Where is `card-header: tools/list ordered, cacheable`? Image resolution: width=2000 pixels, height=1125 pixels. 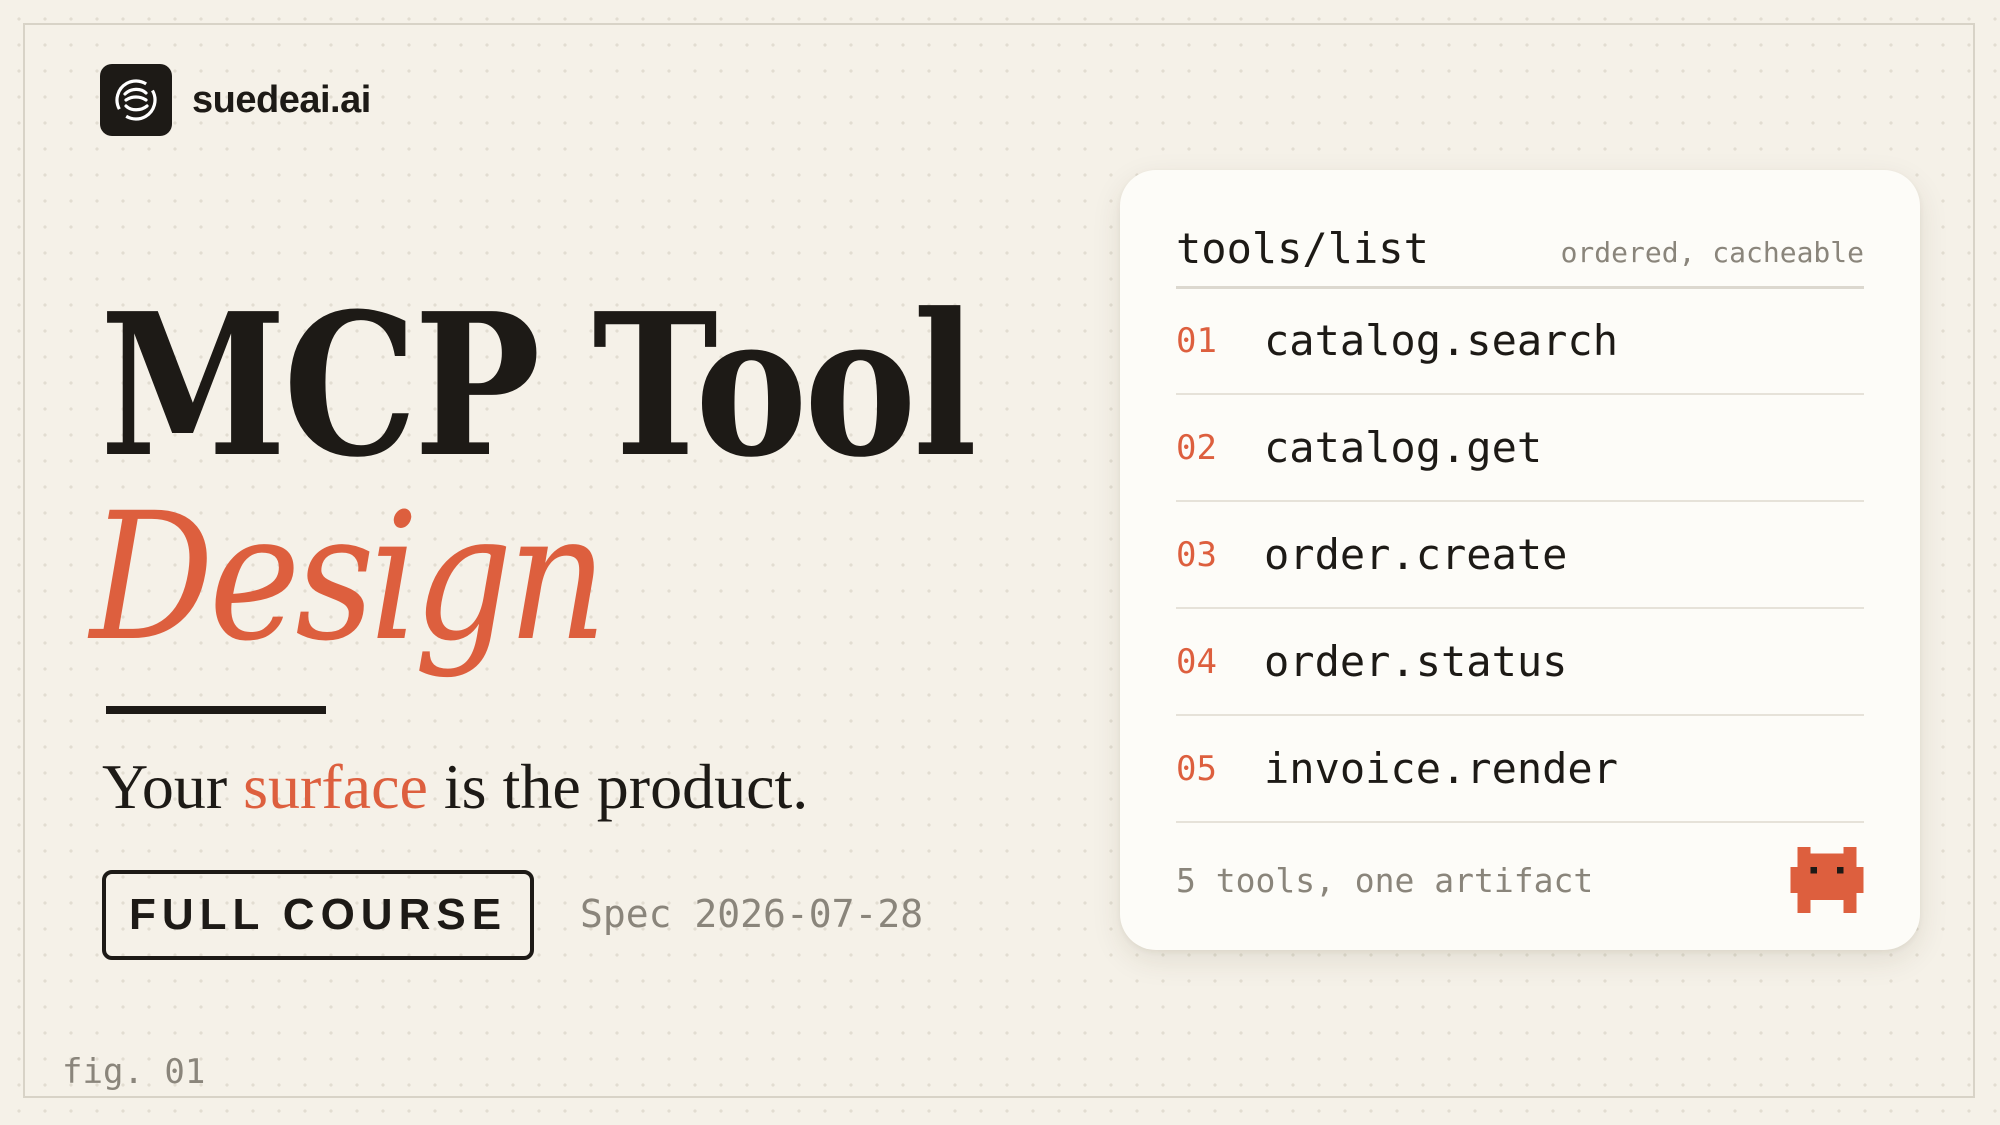 card-header: tools/list ordered, cacheable is located at coordinates (1520, 249).